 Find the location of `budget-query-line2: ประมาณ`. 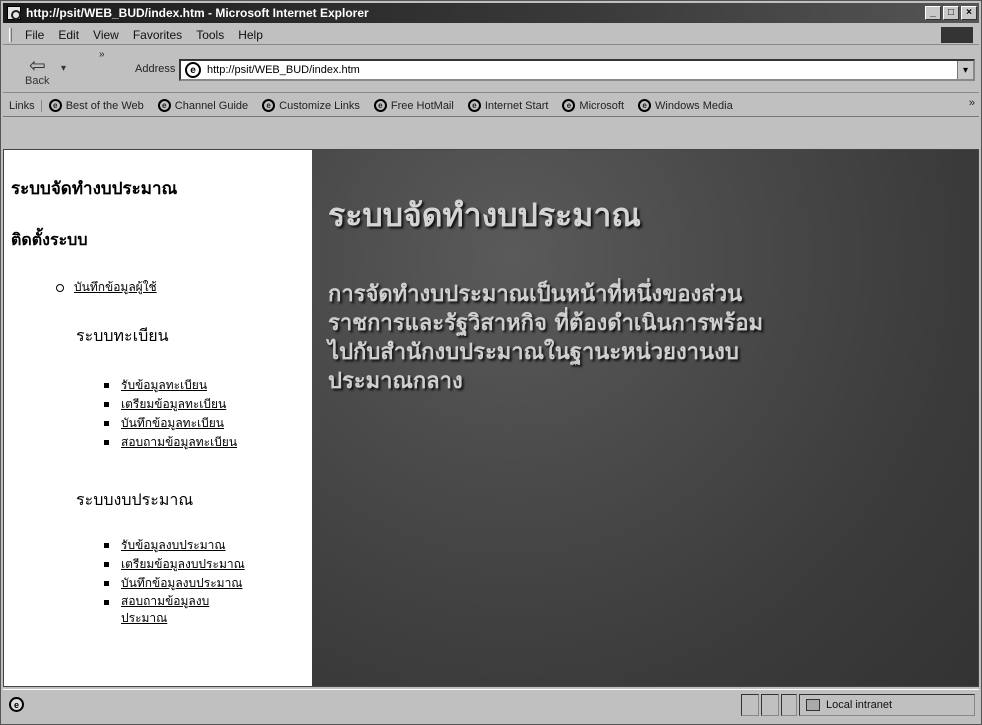

budget-query-line2: ประมาณ is located at coordinates (144, 618).